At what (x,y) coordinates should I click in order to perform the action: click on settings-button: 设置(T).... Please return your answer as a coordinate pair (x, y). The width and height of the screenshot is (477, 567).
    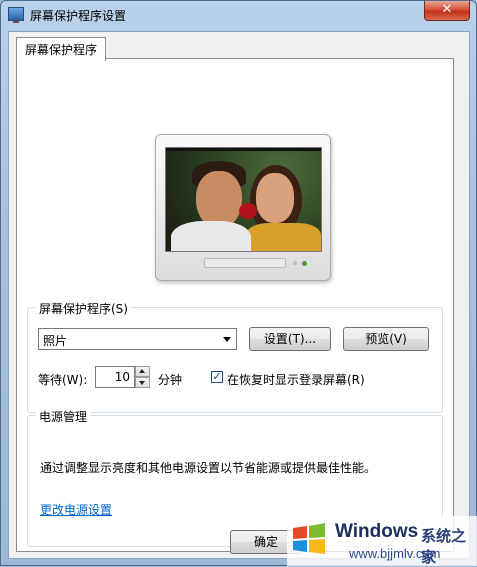
    Looking at the image, I should click on (290, 339).